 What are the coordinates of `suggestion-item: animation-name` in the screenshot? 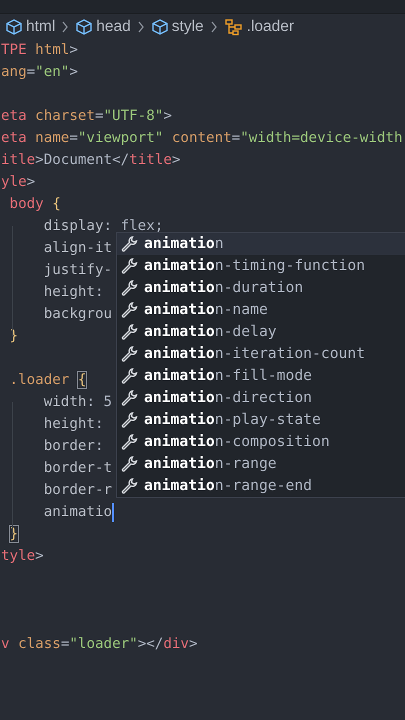 It's located at (261, 310).